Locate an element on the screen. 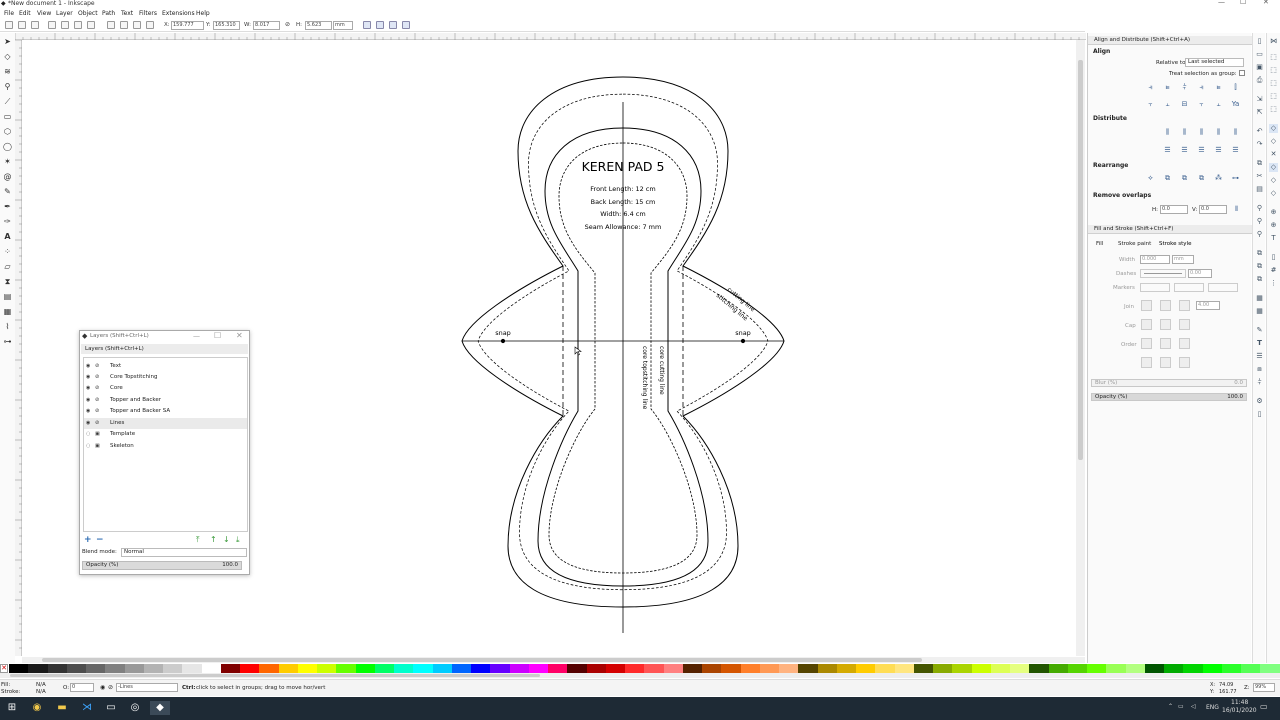 The image size is (1280, 720). volume-icon: ◁ is located at coordinates (1193, 706).